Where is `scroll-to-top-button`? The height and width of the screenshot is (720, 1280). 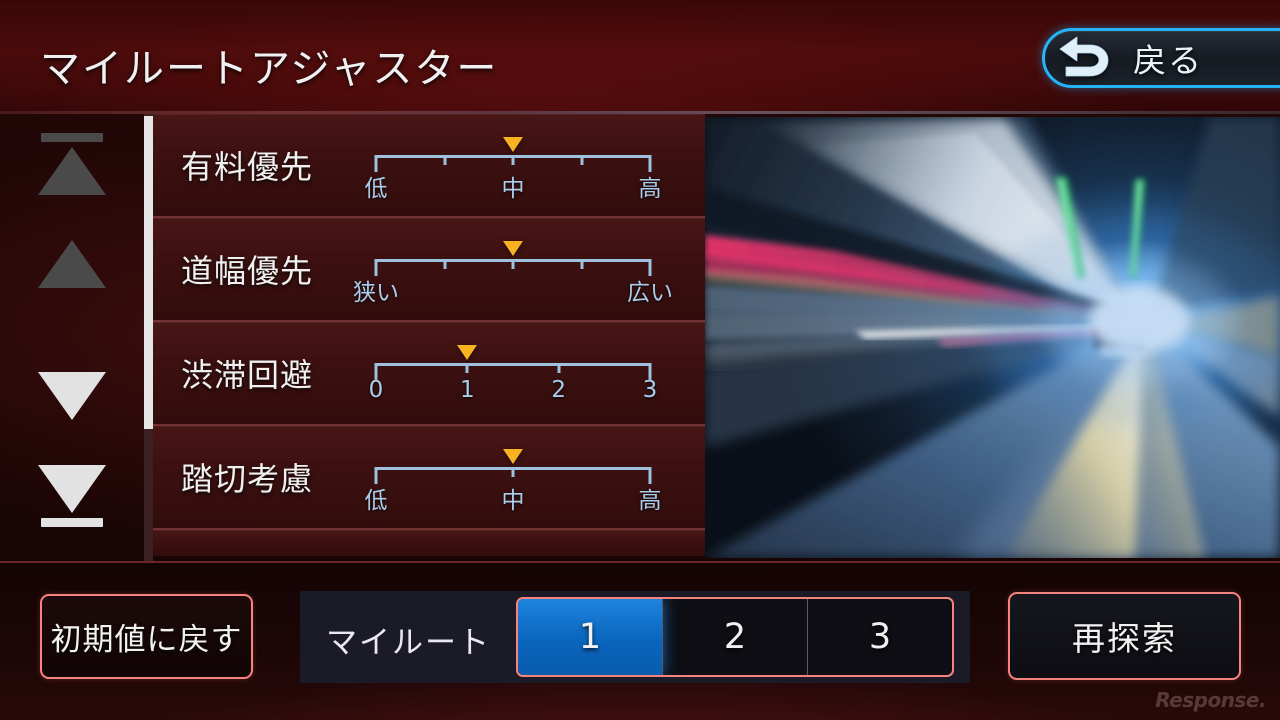
scroll-to-top-button is located at coordinates (72, 164).